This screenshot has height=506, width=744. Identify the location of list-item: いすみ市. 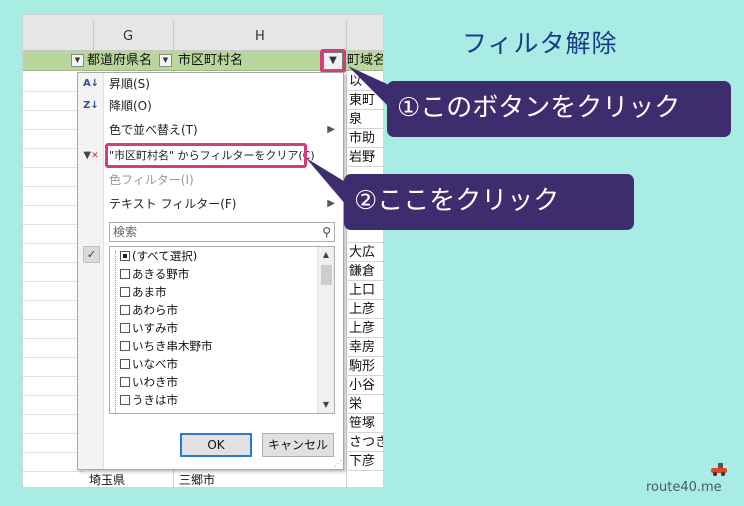
(149, 328).